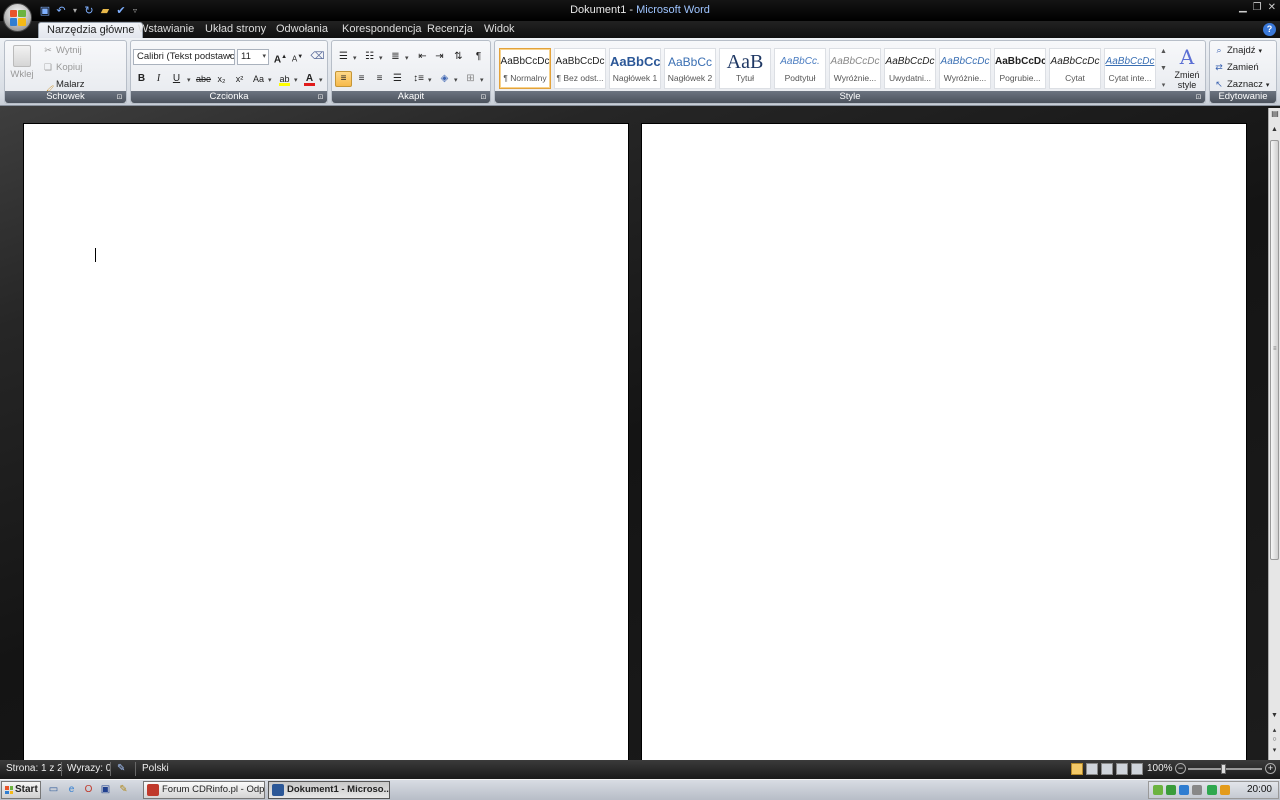 The image size is (1280, 800). I want to click on zoom-in-icon: +, so click(1270, 768).